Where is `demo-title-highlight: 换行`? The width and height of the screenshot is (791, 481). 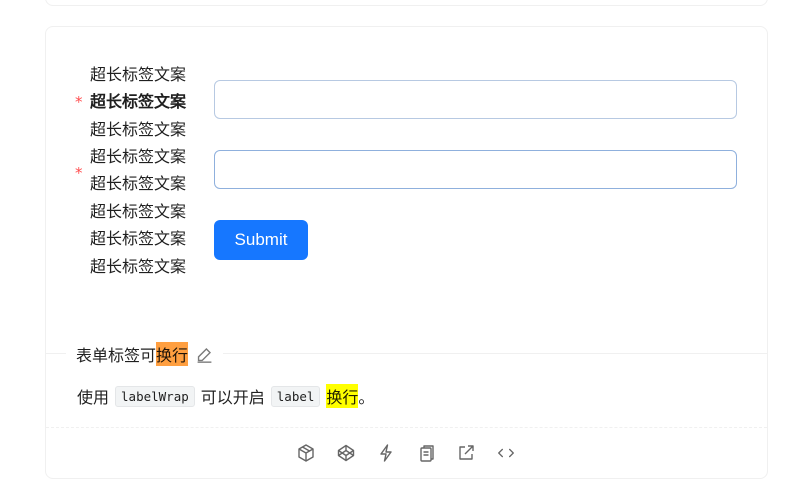
demo-title-highlight: 换行 is located at coordinates (172, 354).